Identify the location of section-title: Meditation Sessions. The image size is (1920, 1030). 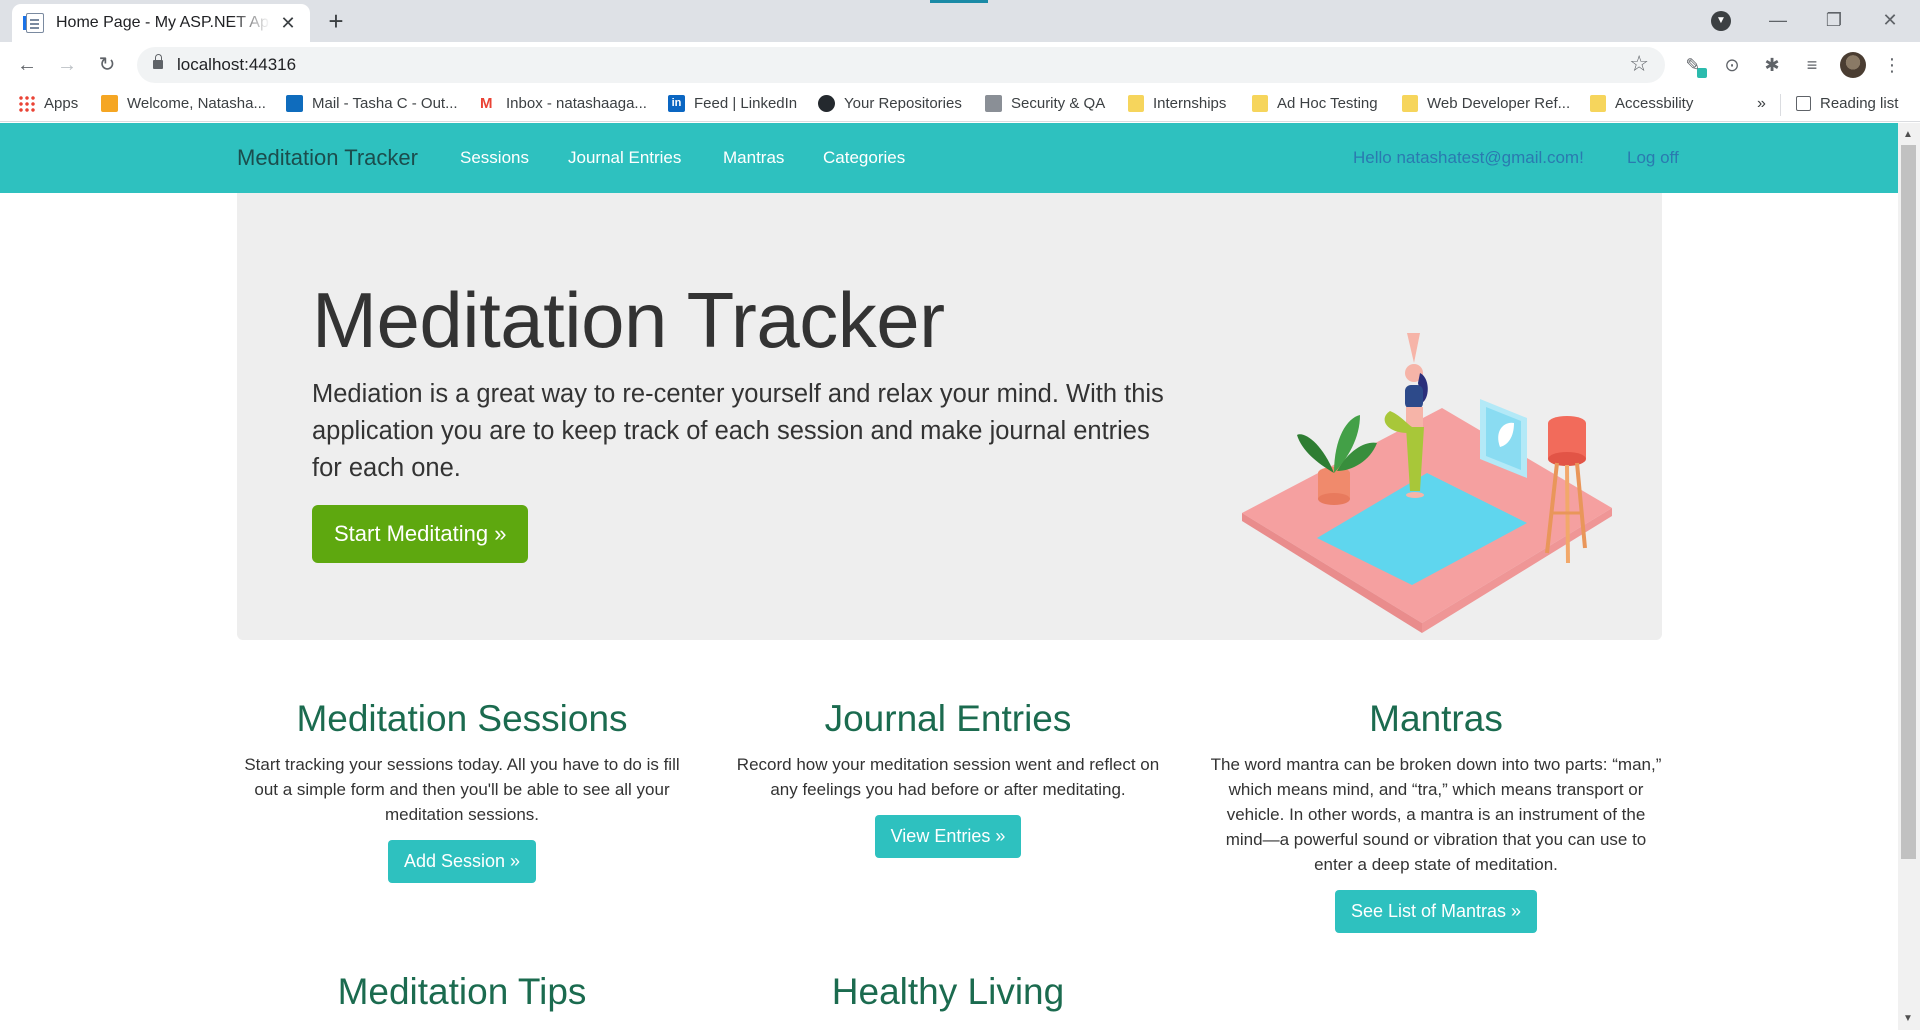
(462, 718).